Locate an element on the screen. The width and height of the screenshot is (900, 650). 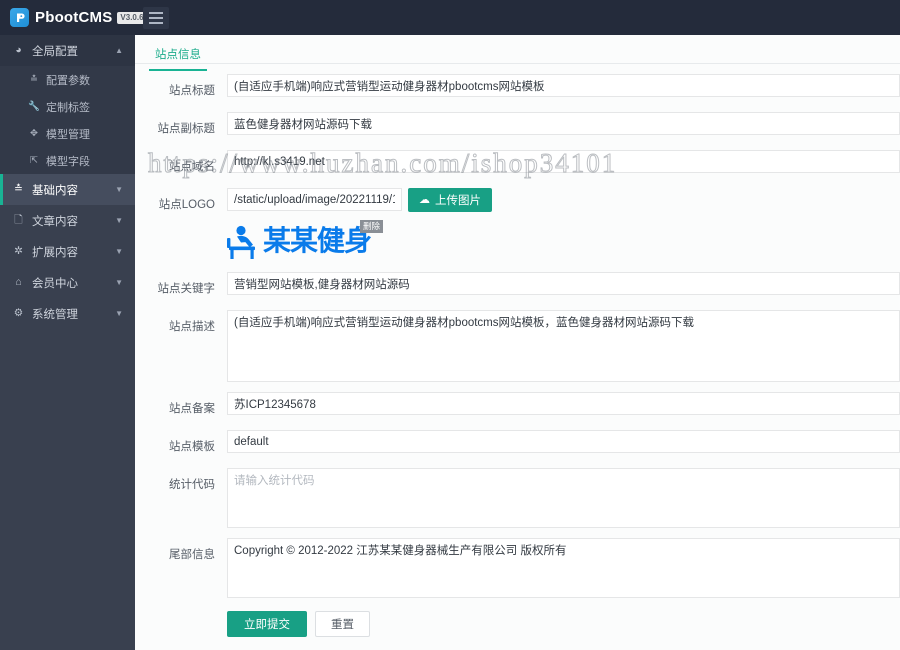
brand-block: PbootCMS V3.0.6 is located at coordinates (73, 17).